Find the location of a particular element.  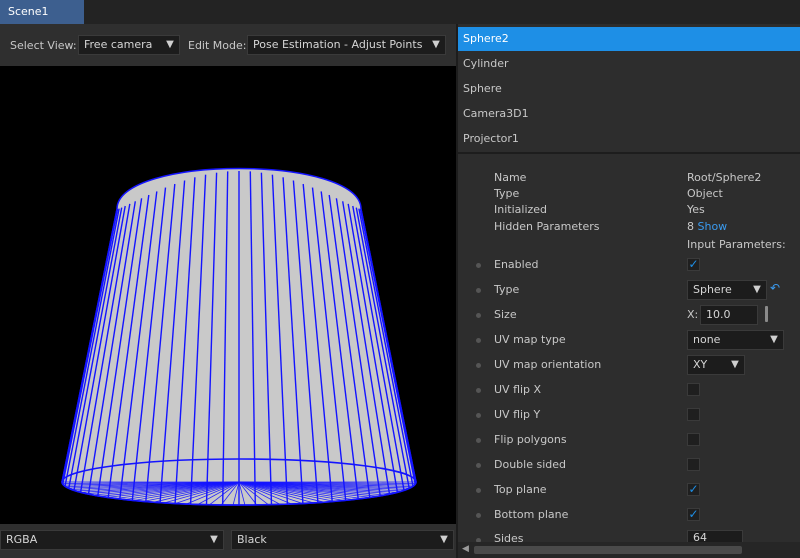

select-view-label: Select View: is located at coordinates (43, 45).